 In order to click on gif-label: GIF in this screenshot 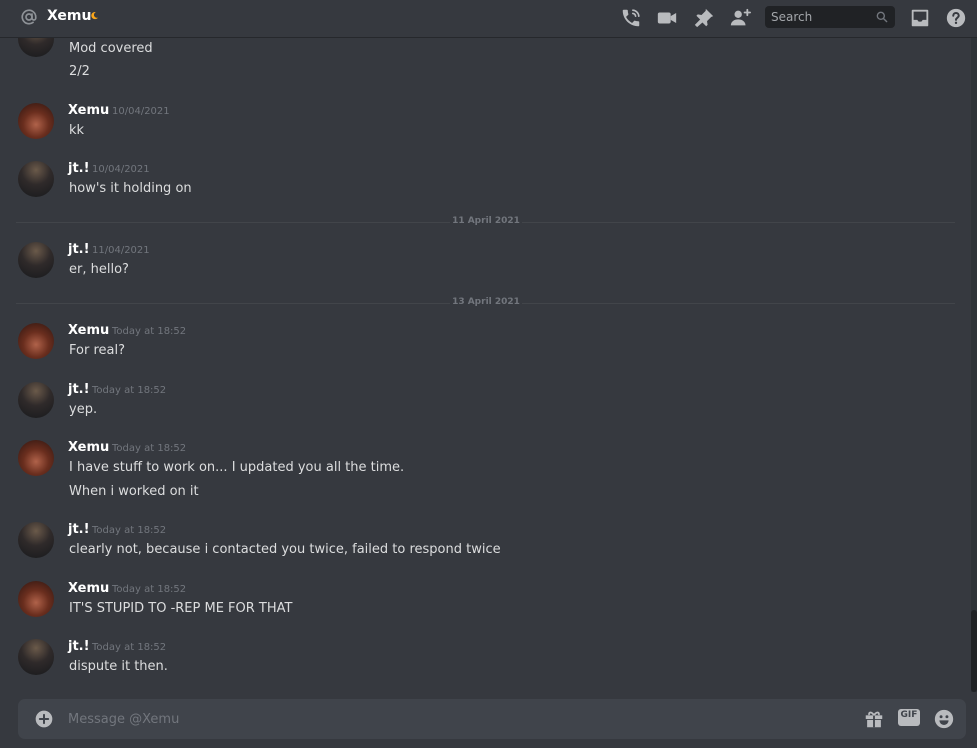, I will do `click(909, 715)`.